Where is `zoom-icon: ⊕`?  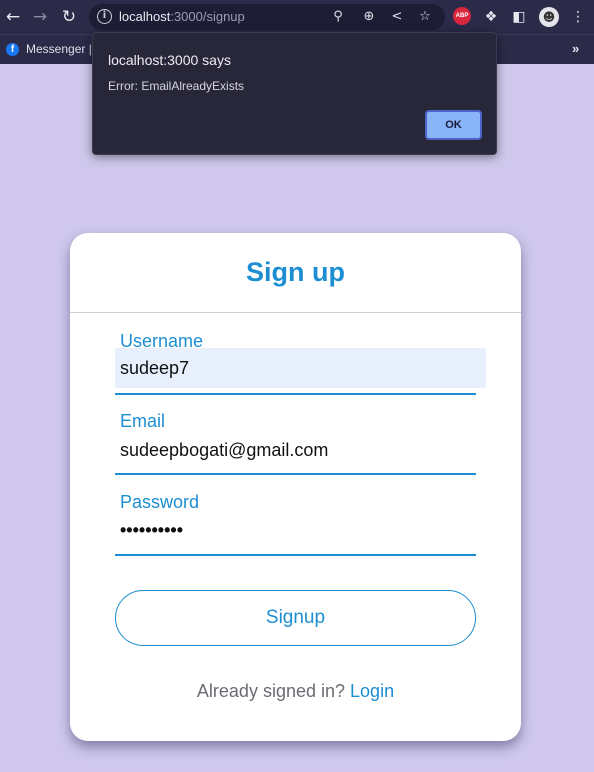
zoom-icon: ⊕ is located at coordinates (369, 17).